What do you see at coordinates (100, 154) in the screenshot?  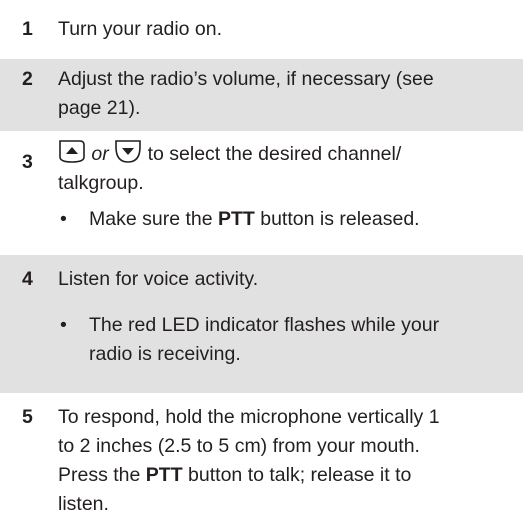 I see `or-text: or` at bounding box center [100, 154].